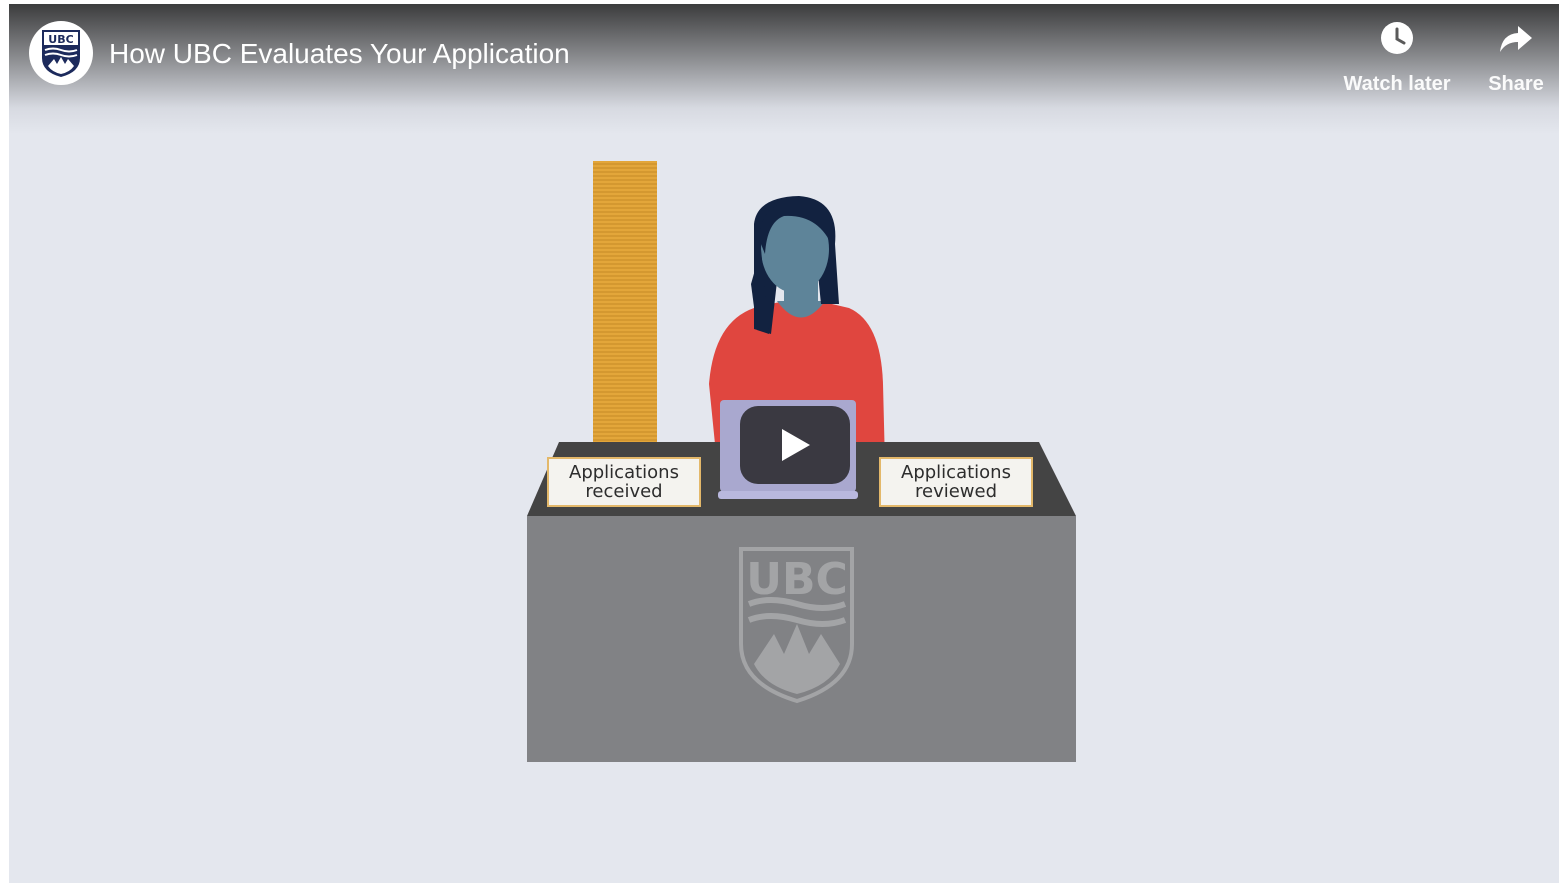 The width and height of the screenshot is (1564, 886). I want to click on play-icon, so click(796, 445).